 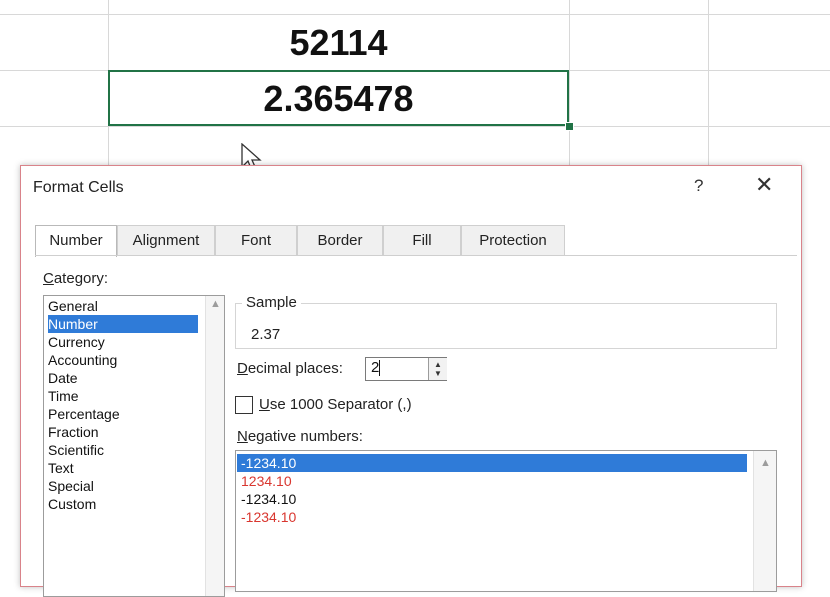 I want to click on category-label: Category:, so click(x=75, y=278).